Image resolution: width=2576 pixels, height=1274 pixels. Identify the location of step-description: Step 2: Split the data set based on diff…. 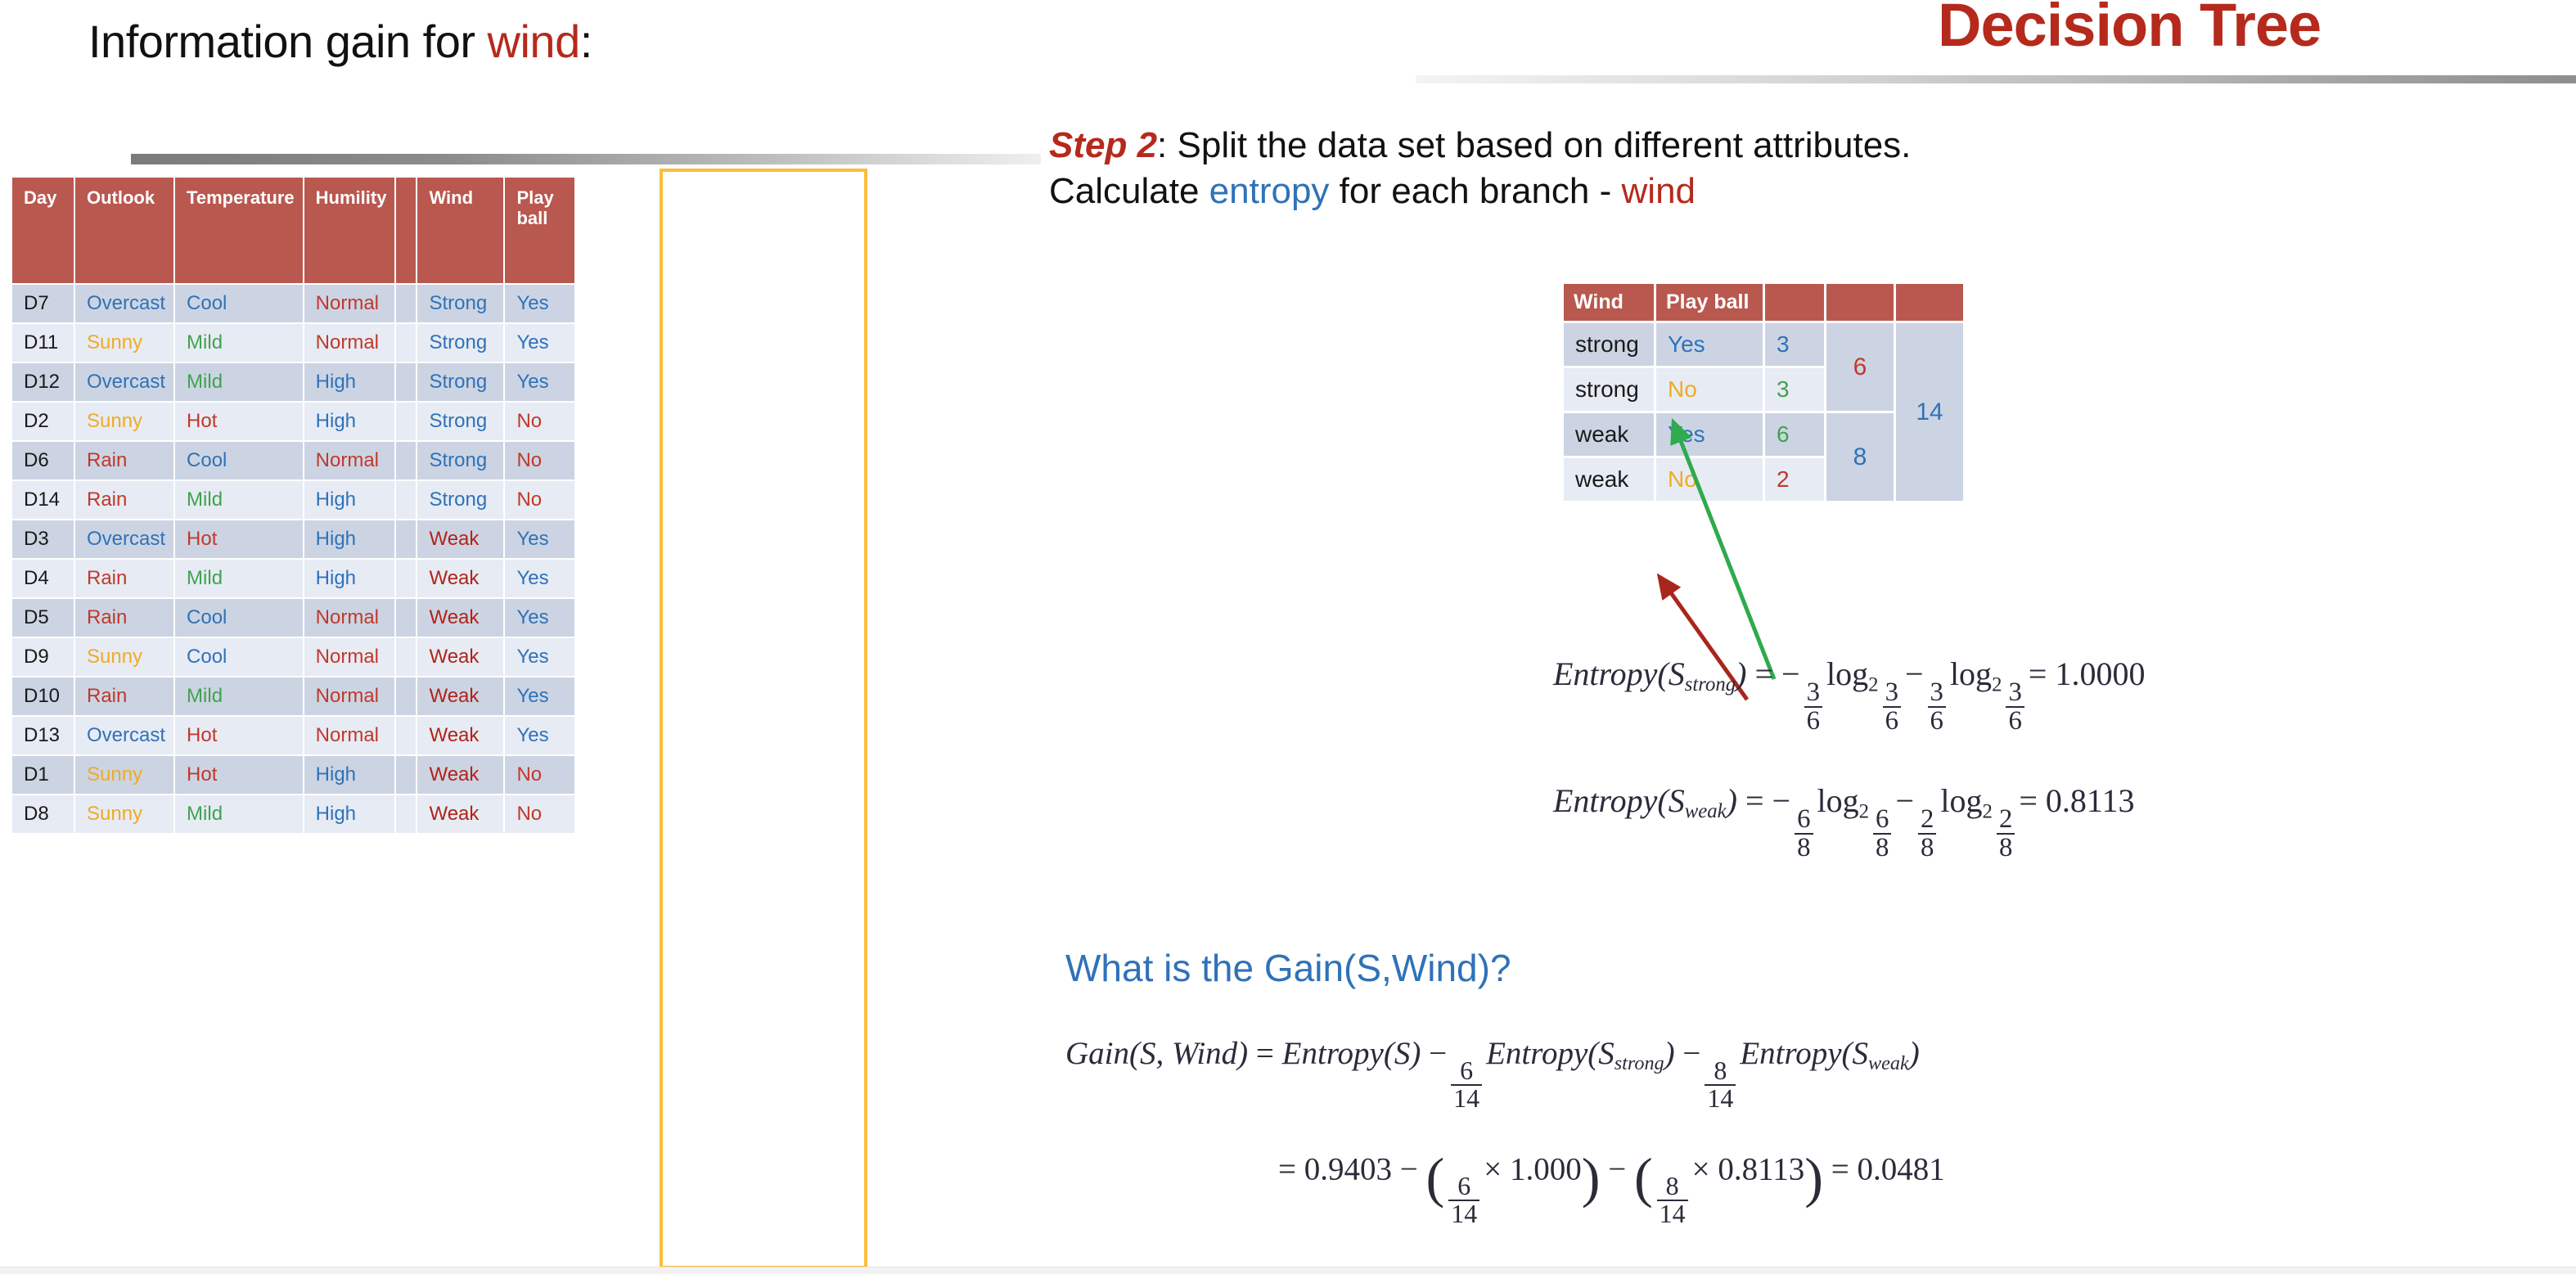
(1810, 169).